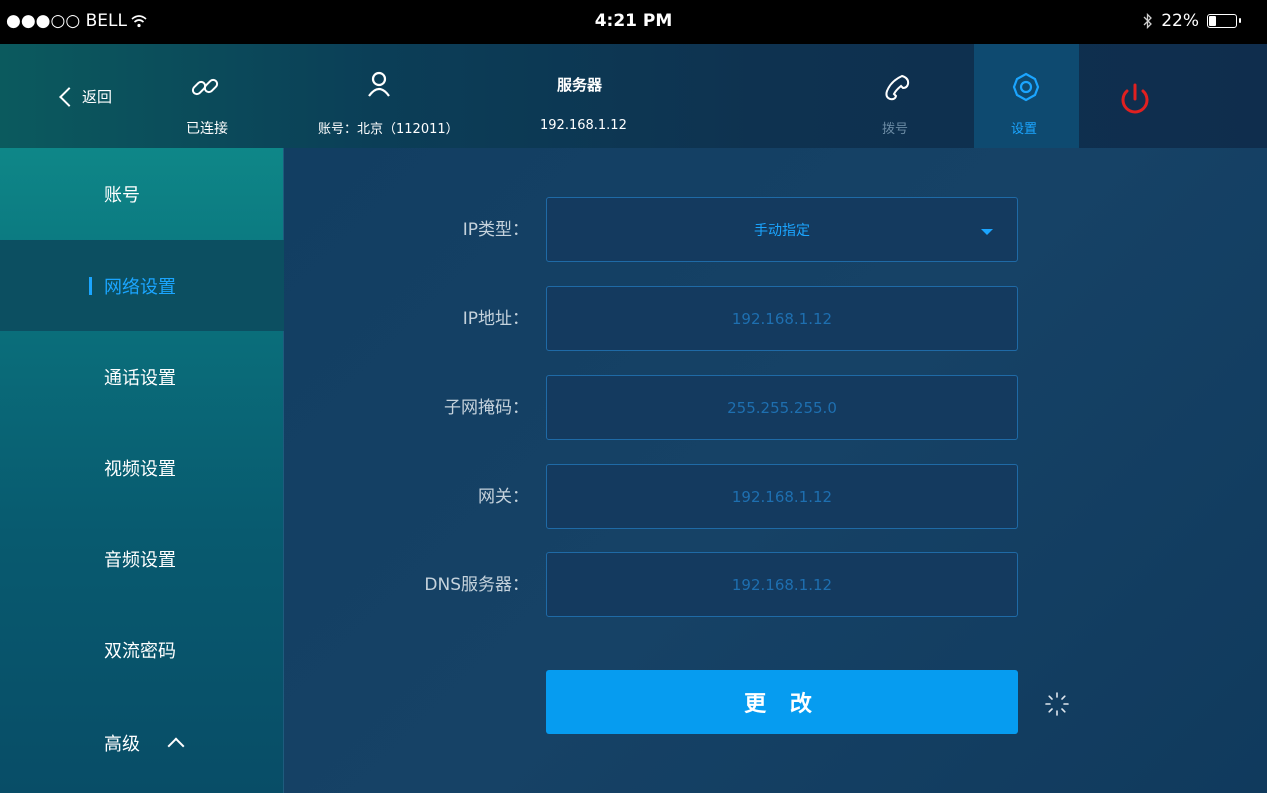 The width and height of the screenshot is (1267, 793). I want to click on subnet-mask-placeholder: 255.255.255.0, so click(782, 407).